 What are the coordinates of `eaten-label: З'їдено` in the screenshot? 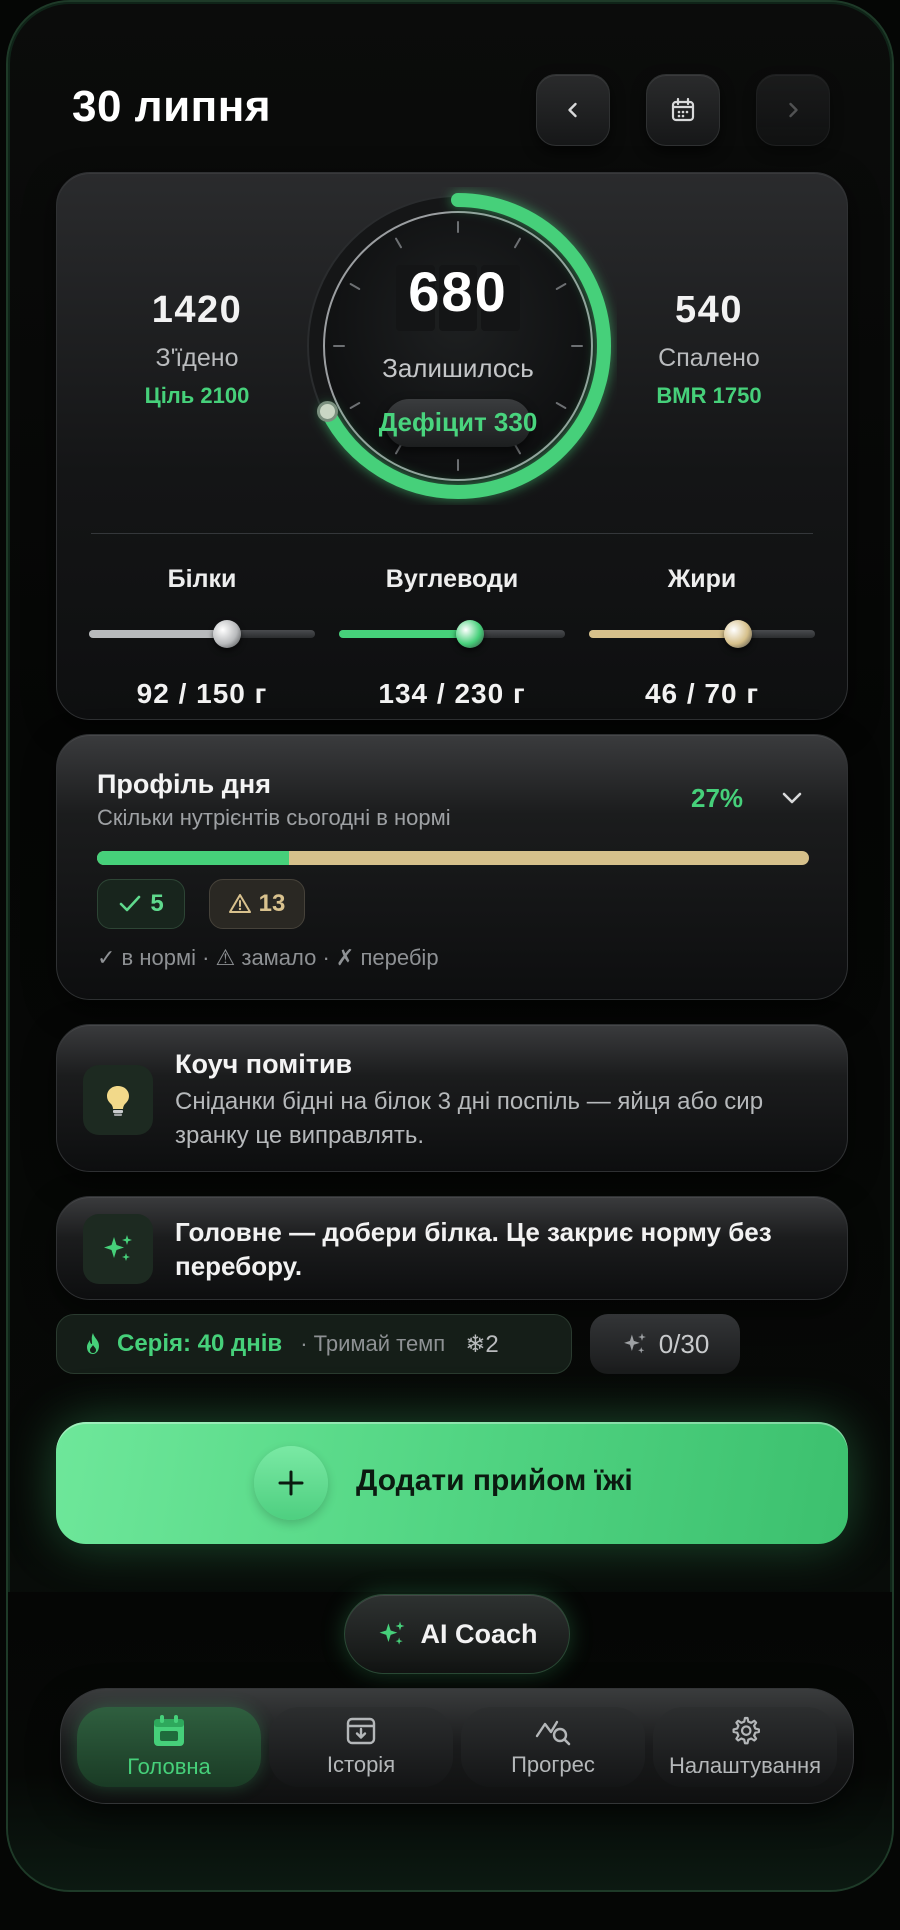 It's located at (197, 358).